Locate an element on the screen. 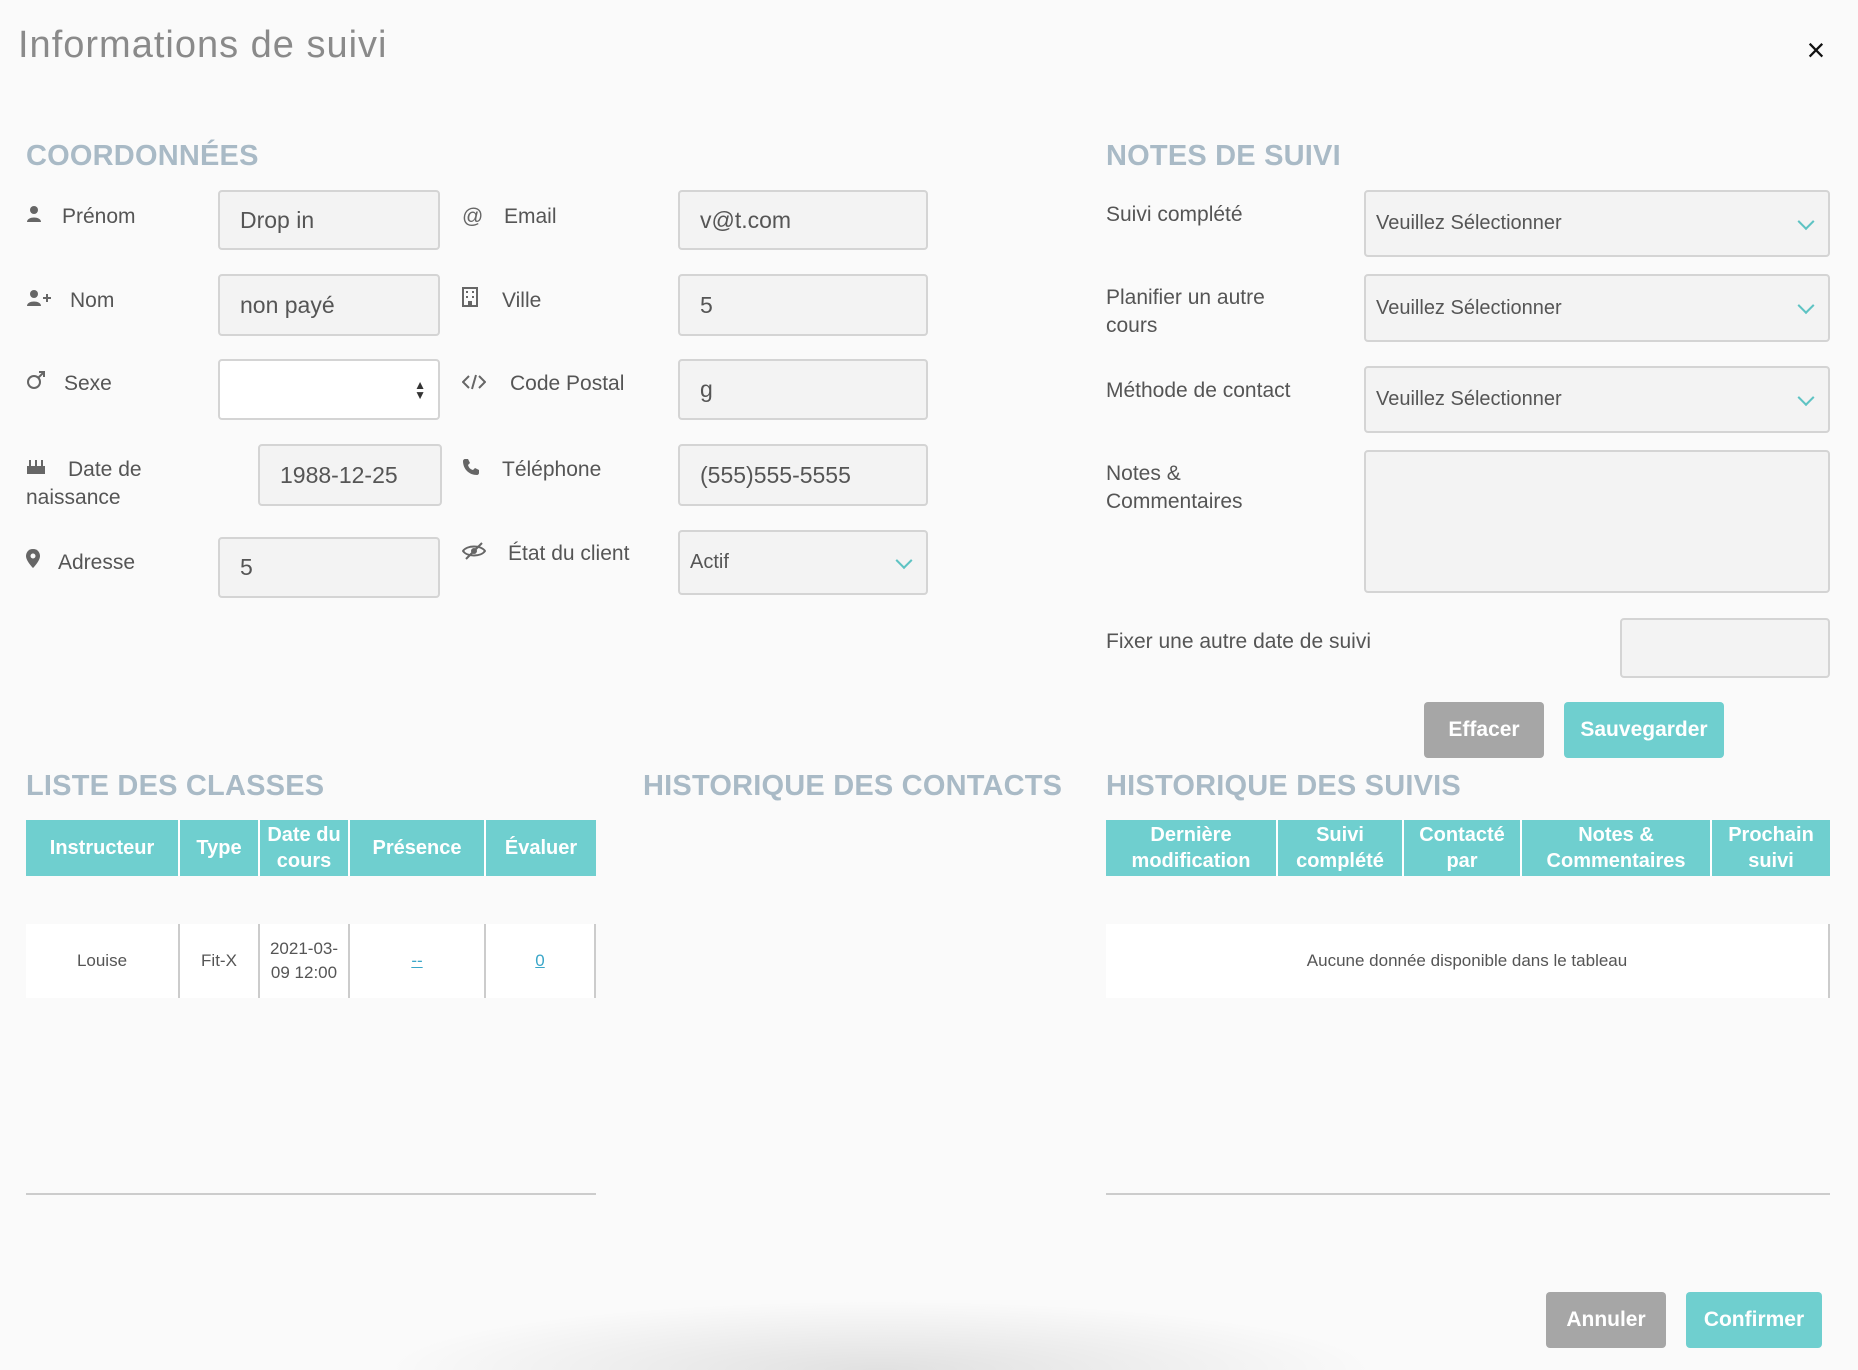 This screenshot has width=1858, height=1370. modal-title: Informations de suivi is located at coordinates (203, 45).